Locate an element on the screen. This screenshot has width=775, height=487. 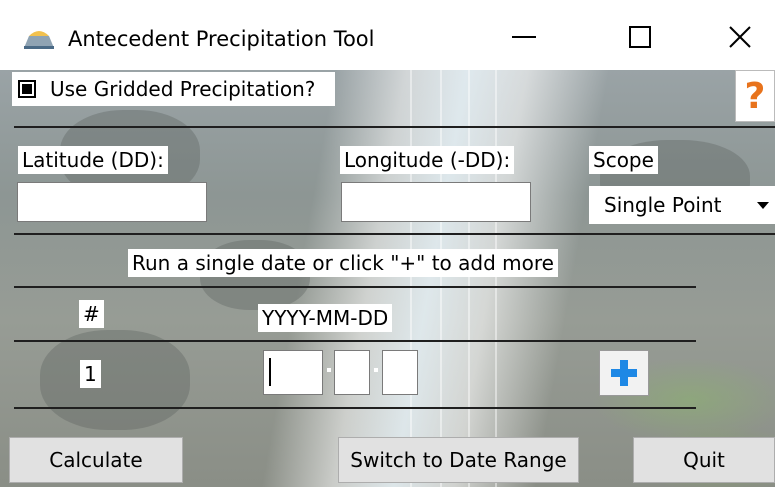
help-button: ? is located at coordinates (755, 96).